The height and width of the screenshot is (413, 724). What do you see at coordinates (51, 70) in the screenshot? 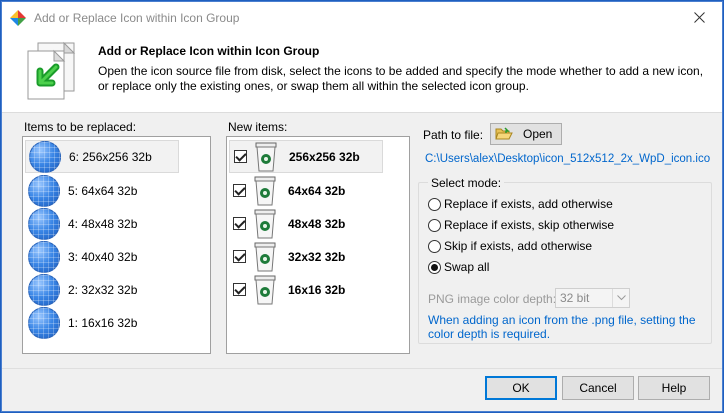
I see `add-replace-icon` at bounding box center [51, 70].